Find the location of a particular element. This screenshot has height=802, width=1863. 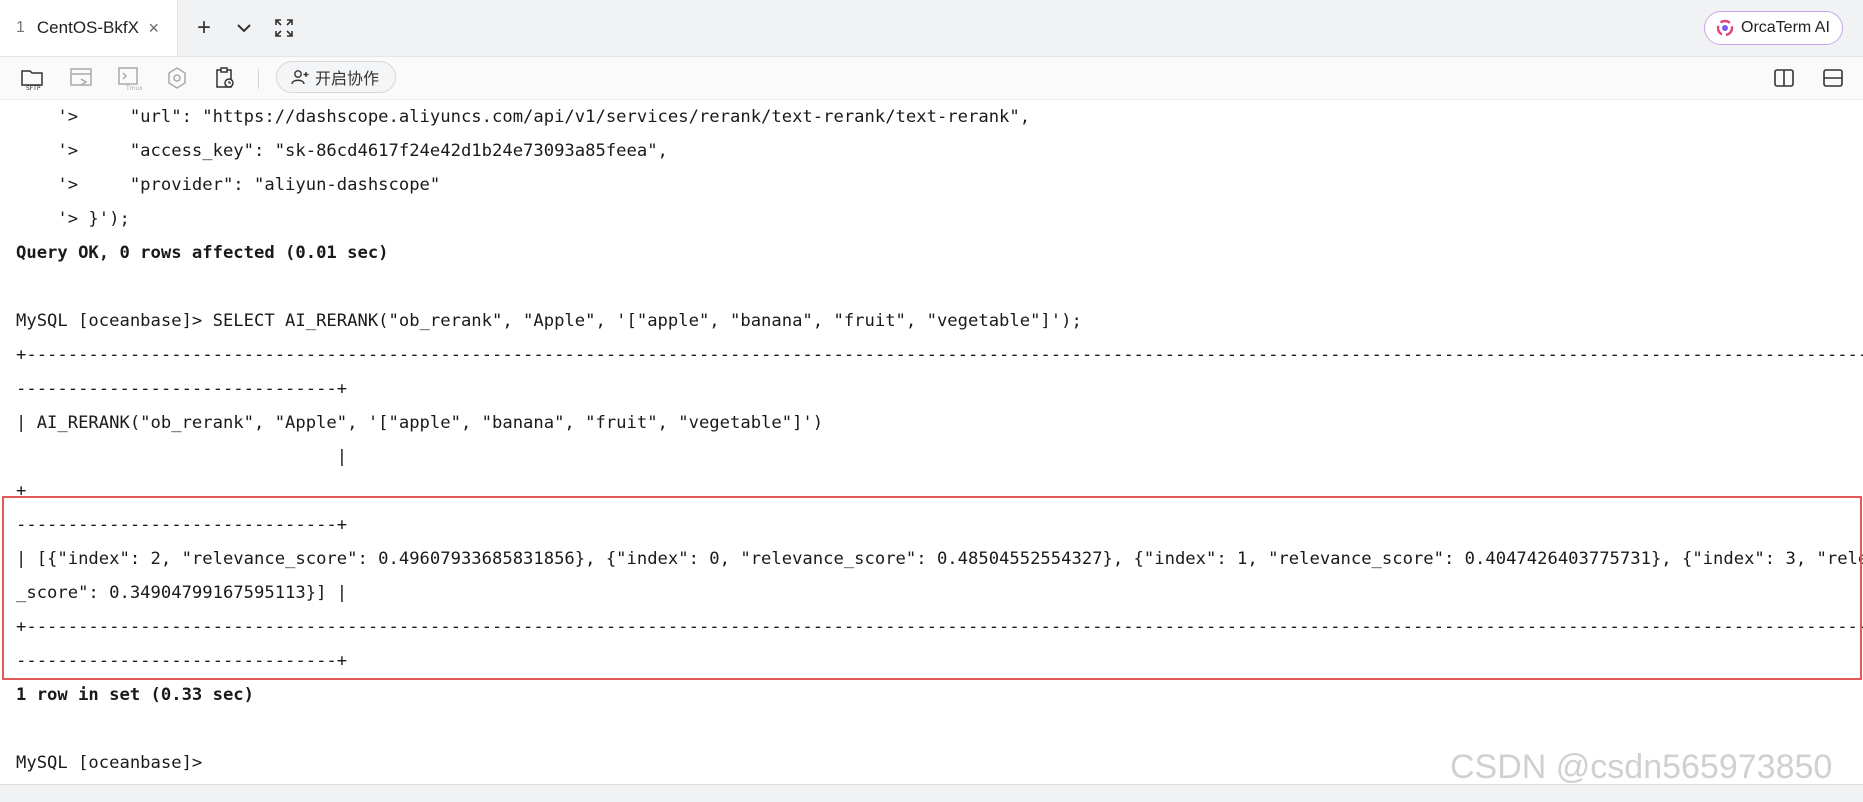

tab-centos: 1 CentOS-BkfX × is located at coordinates (89, 28).